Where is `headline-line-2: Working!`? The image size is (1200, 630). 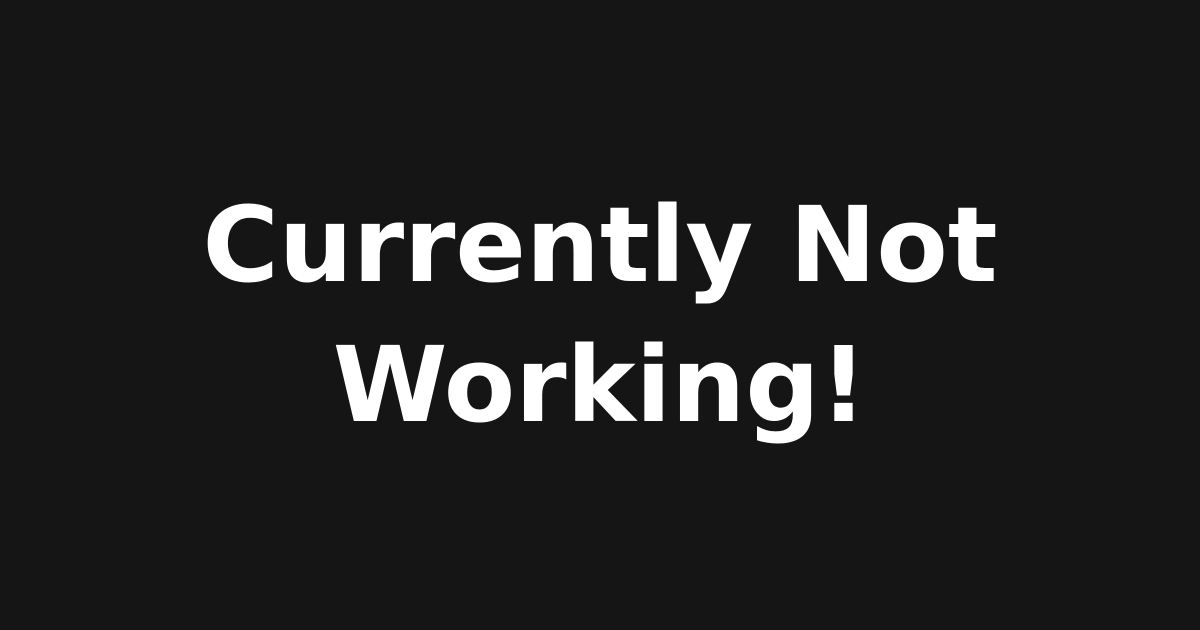 headline-line-2: Working! is located at coordinates (600, 385).